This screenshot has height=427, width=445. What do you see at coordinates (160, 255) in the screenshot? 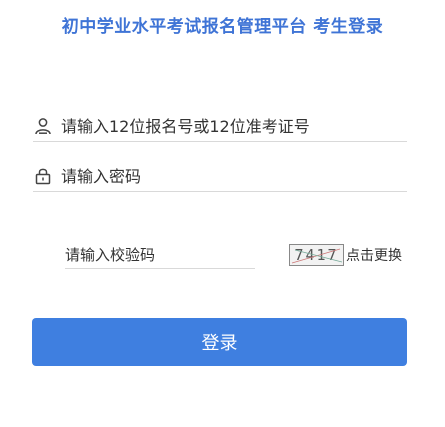
I see `captcha-input` at bounding box center [160, 255].